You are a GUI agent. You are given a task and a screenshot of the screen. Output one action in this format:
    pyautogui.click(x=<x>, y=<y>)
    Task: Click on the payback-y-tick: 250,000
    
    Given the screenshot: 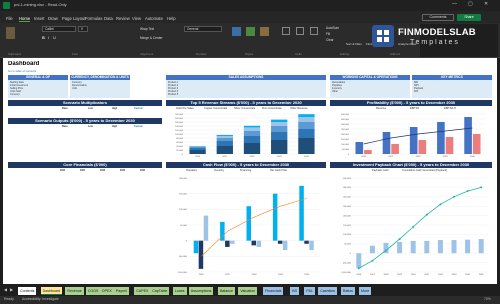 What is the action you would take?
    pyautogui.click(x=347, y=207)
    